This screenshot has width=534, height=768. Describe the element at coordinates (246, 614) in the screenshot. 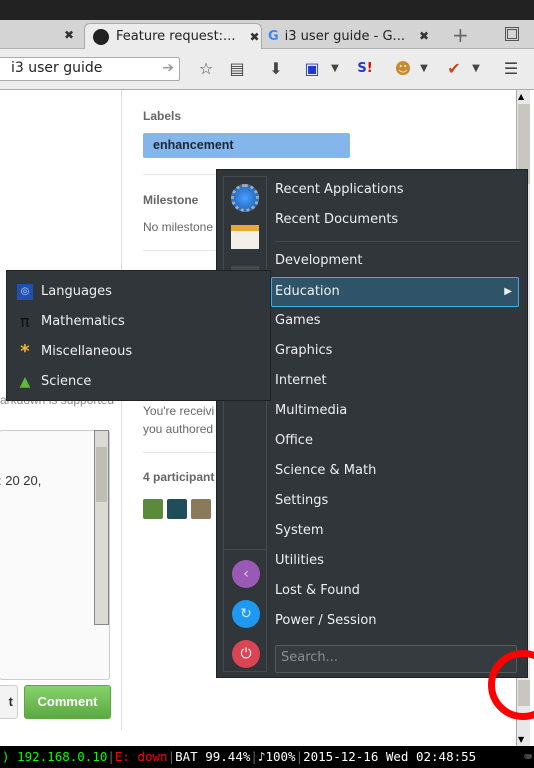

I see `restart-icon: ↻` at that location.